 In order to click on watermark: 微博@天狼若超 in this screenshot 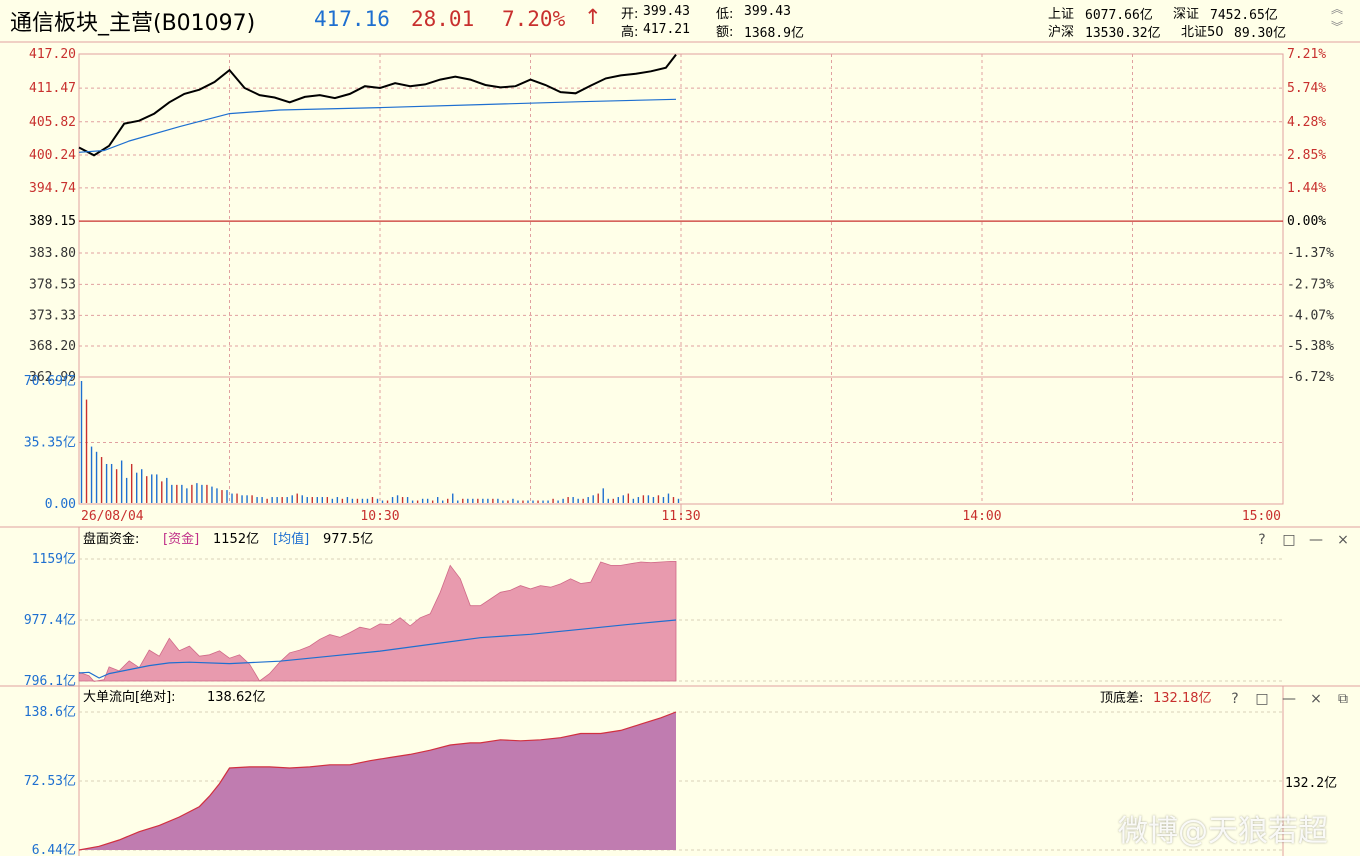, I will do `click(1223, 831)`.